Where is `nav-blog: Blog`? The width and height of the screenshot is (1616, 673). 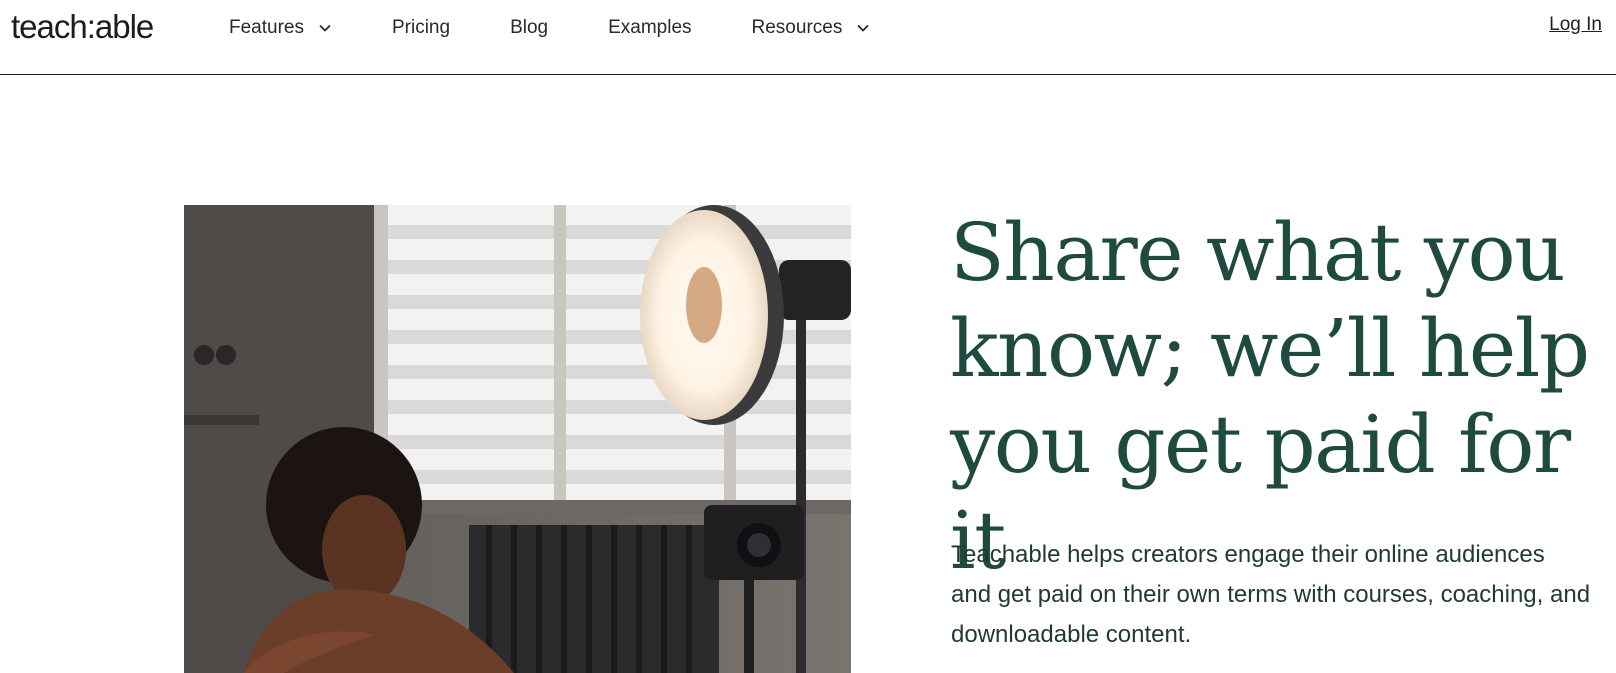 nav-blog: Blog is located at coordinates (529, 28).